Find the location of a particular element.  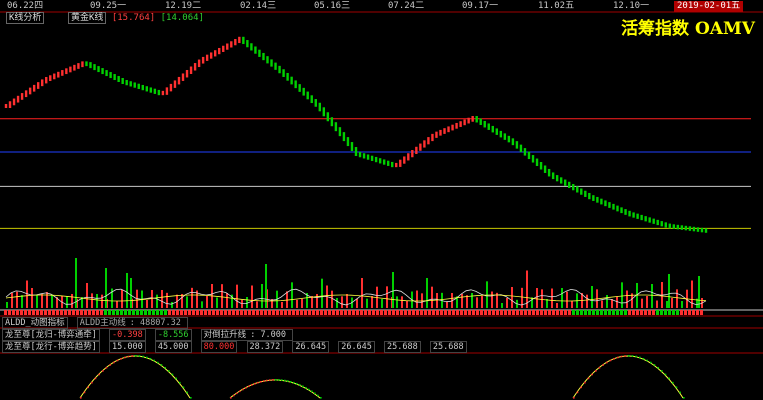

tab-kline-label: K线分析 is located at coordinates (25, 18).